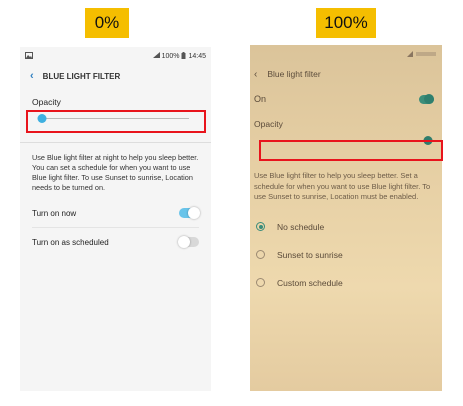 This screenshot has width=463, height=406. Describe the element at coordinates (54, 213) in the screenshot. I see `turn-on-now-label: Turn on now` at that location.